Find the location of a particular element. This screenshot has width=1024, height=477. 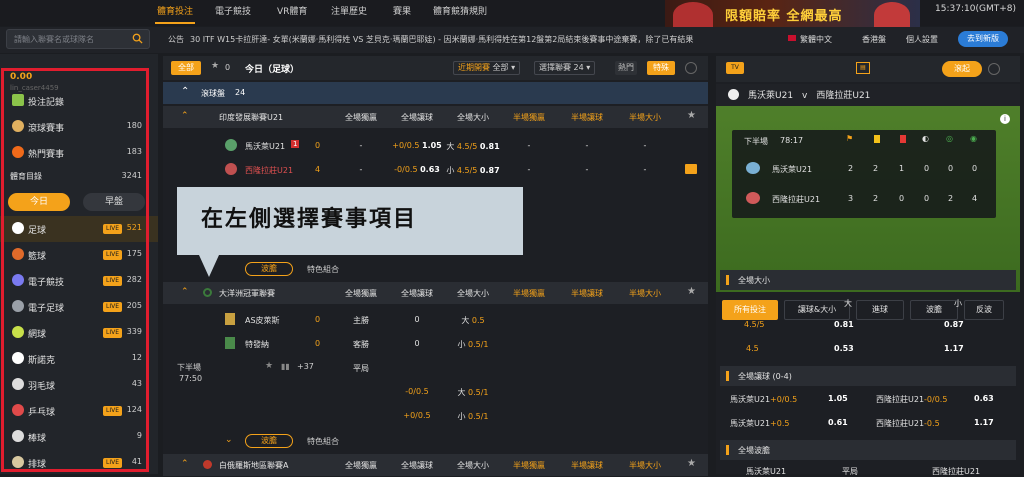

ou-section-header: 全場大小 is located at coordinates (868, 280).